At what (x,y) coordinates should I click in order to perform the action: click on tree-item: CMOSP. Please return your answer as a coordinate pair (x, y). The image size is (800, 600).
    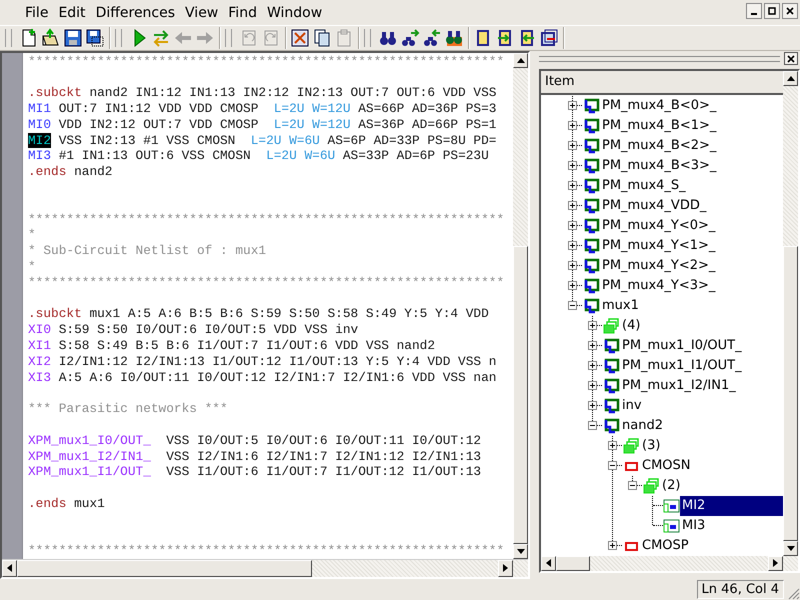
    Looking at the image, I should click on (665, 546).